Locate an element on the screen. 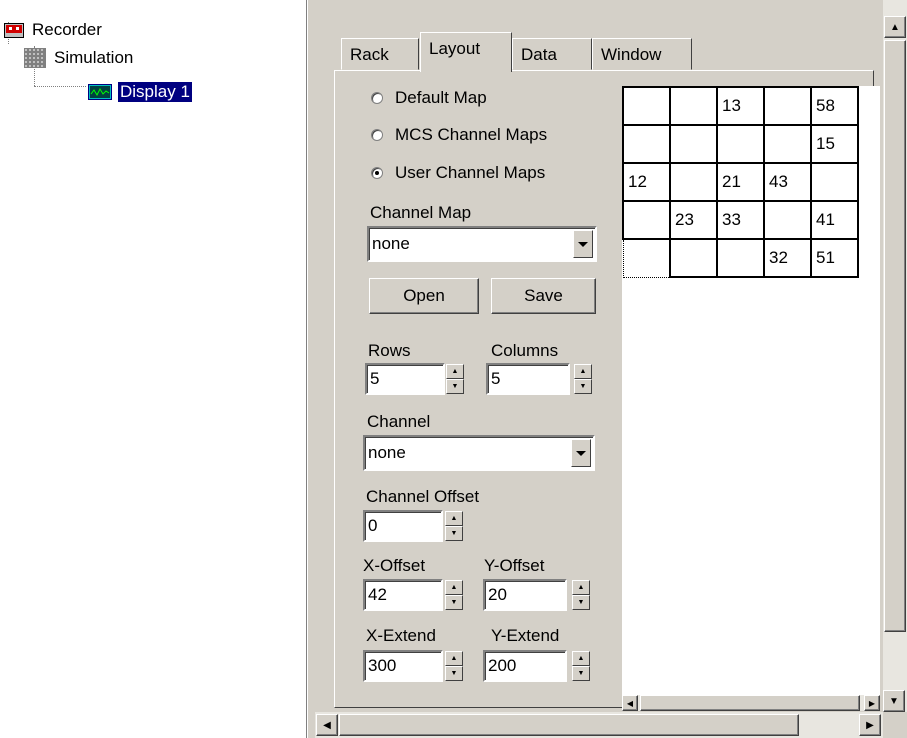 The image size is (907, 738). channel-dropdown: none is located at coordinates (479, 453).